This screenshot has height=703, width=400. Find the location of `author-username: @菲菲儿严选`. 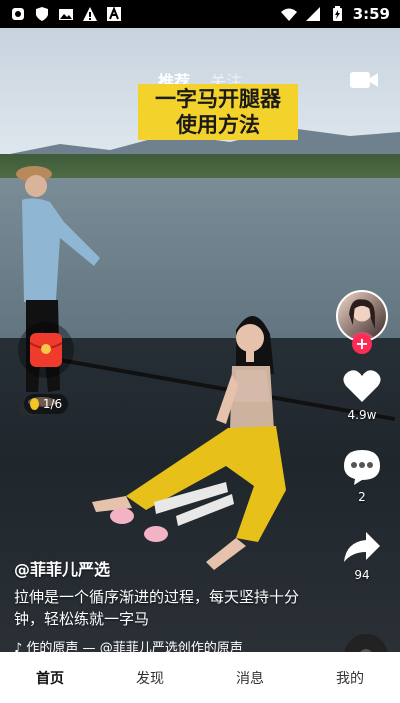

author-username: @菲菲儿严选 is located at coordinates (164, 568).